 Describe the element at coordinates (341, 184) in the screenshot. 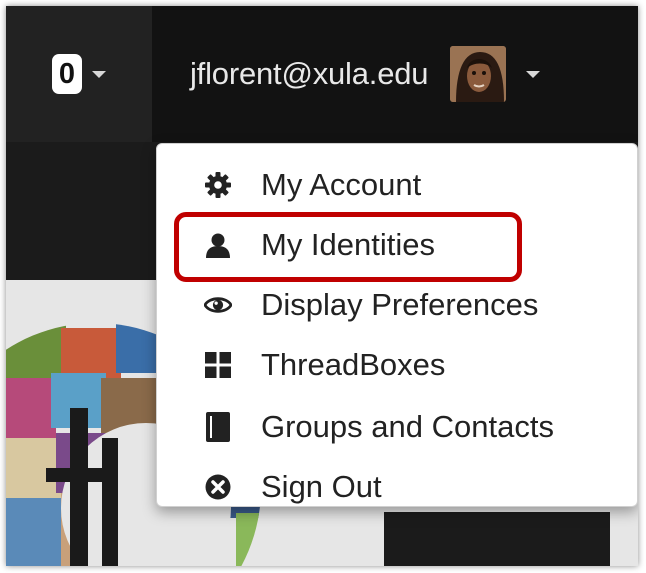

I see `menu-item-label: My Account` at that location.